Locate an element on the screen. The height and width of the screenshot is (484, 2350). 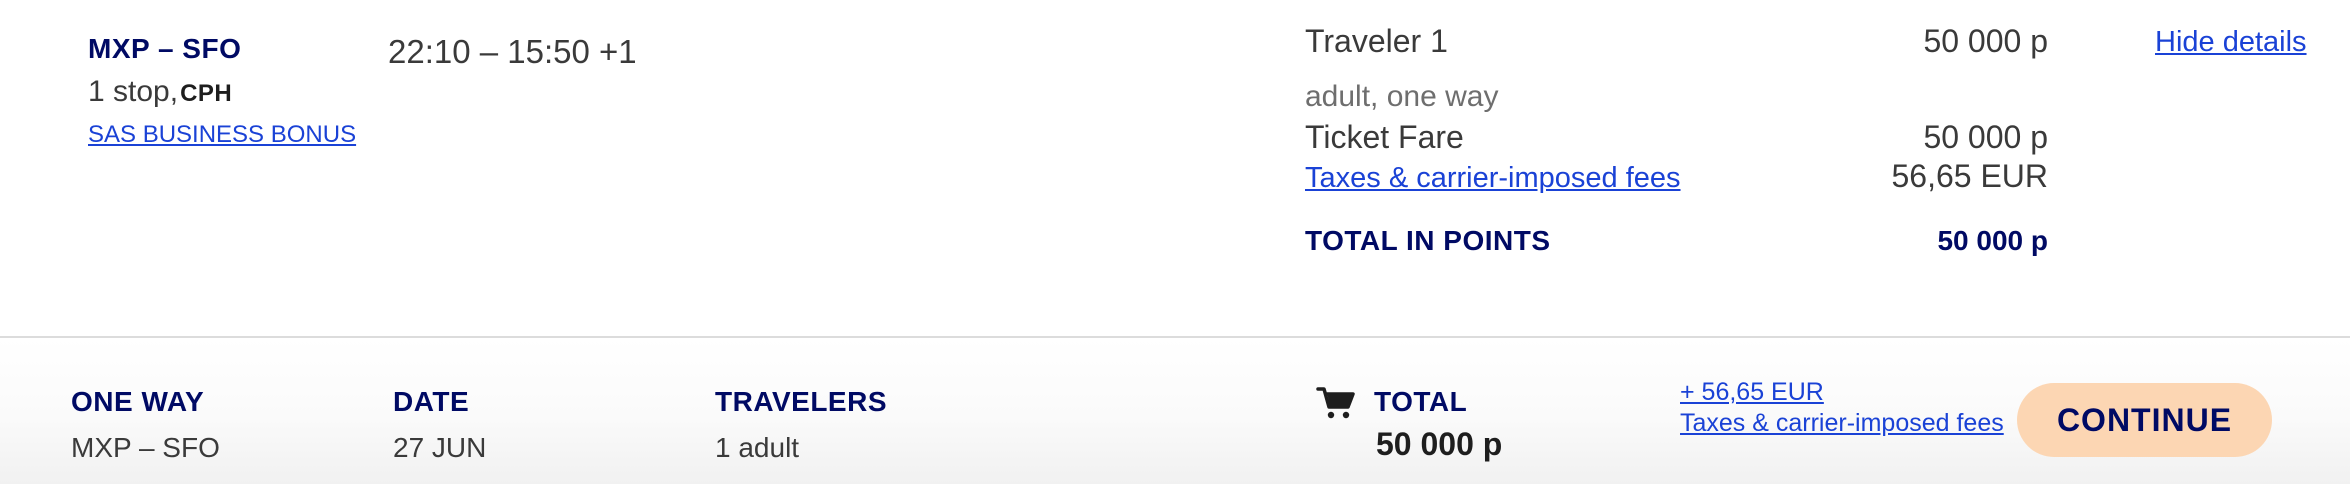
date-label: DATE is located at coordinates (431, 401).